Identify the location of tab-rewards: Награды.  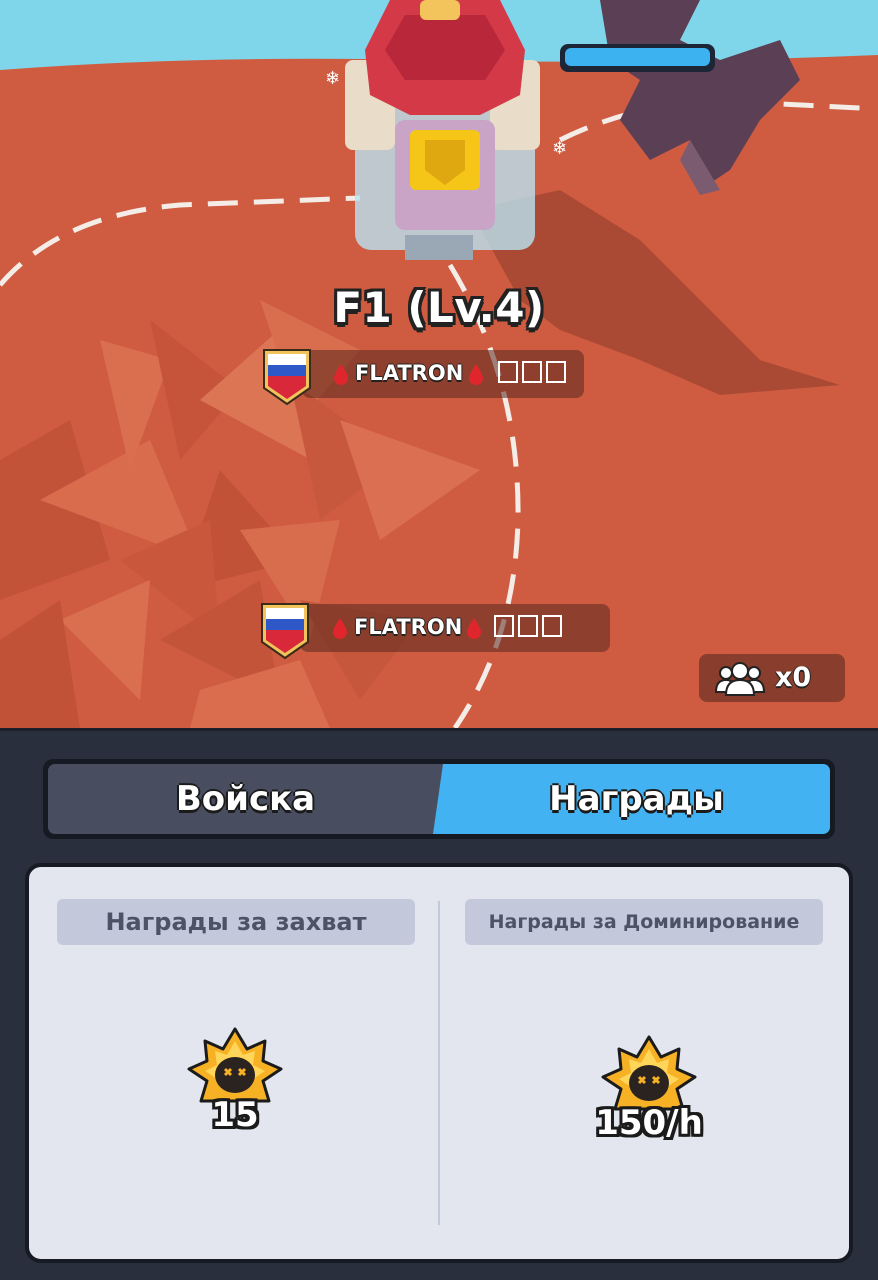
(631, 799).